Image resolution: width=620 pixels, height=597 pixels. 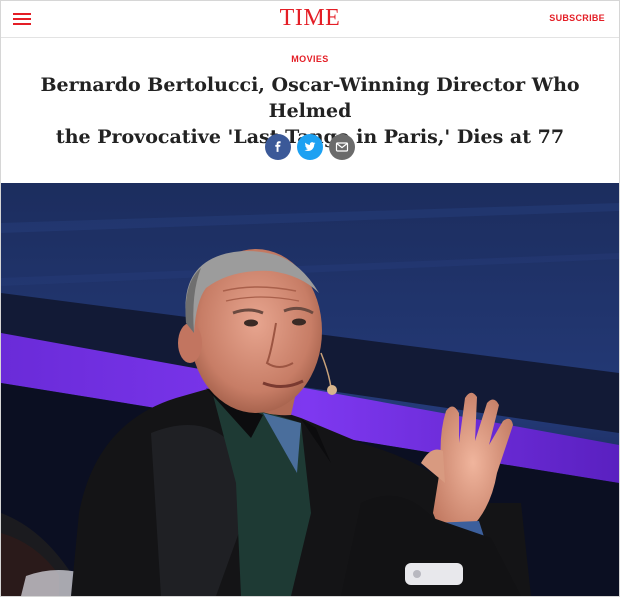 I want to click on twitter-icon, so click(x=310, y=146).